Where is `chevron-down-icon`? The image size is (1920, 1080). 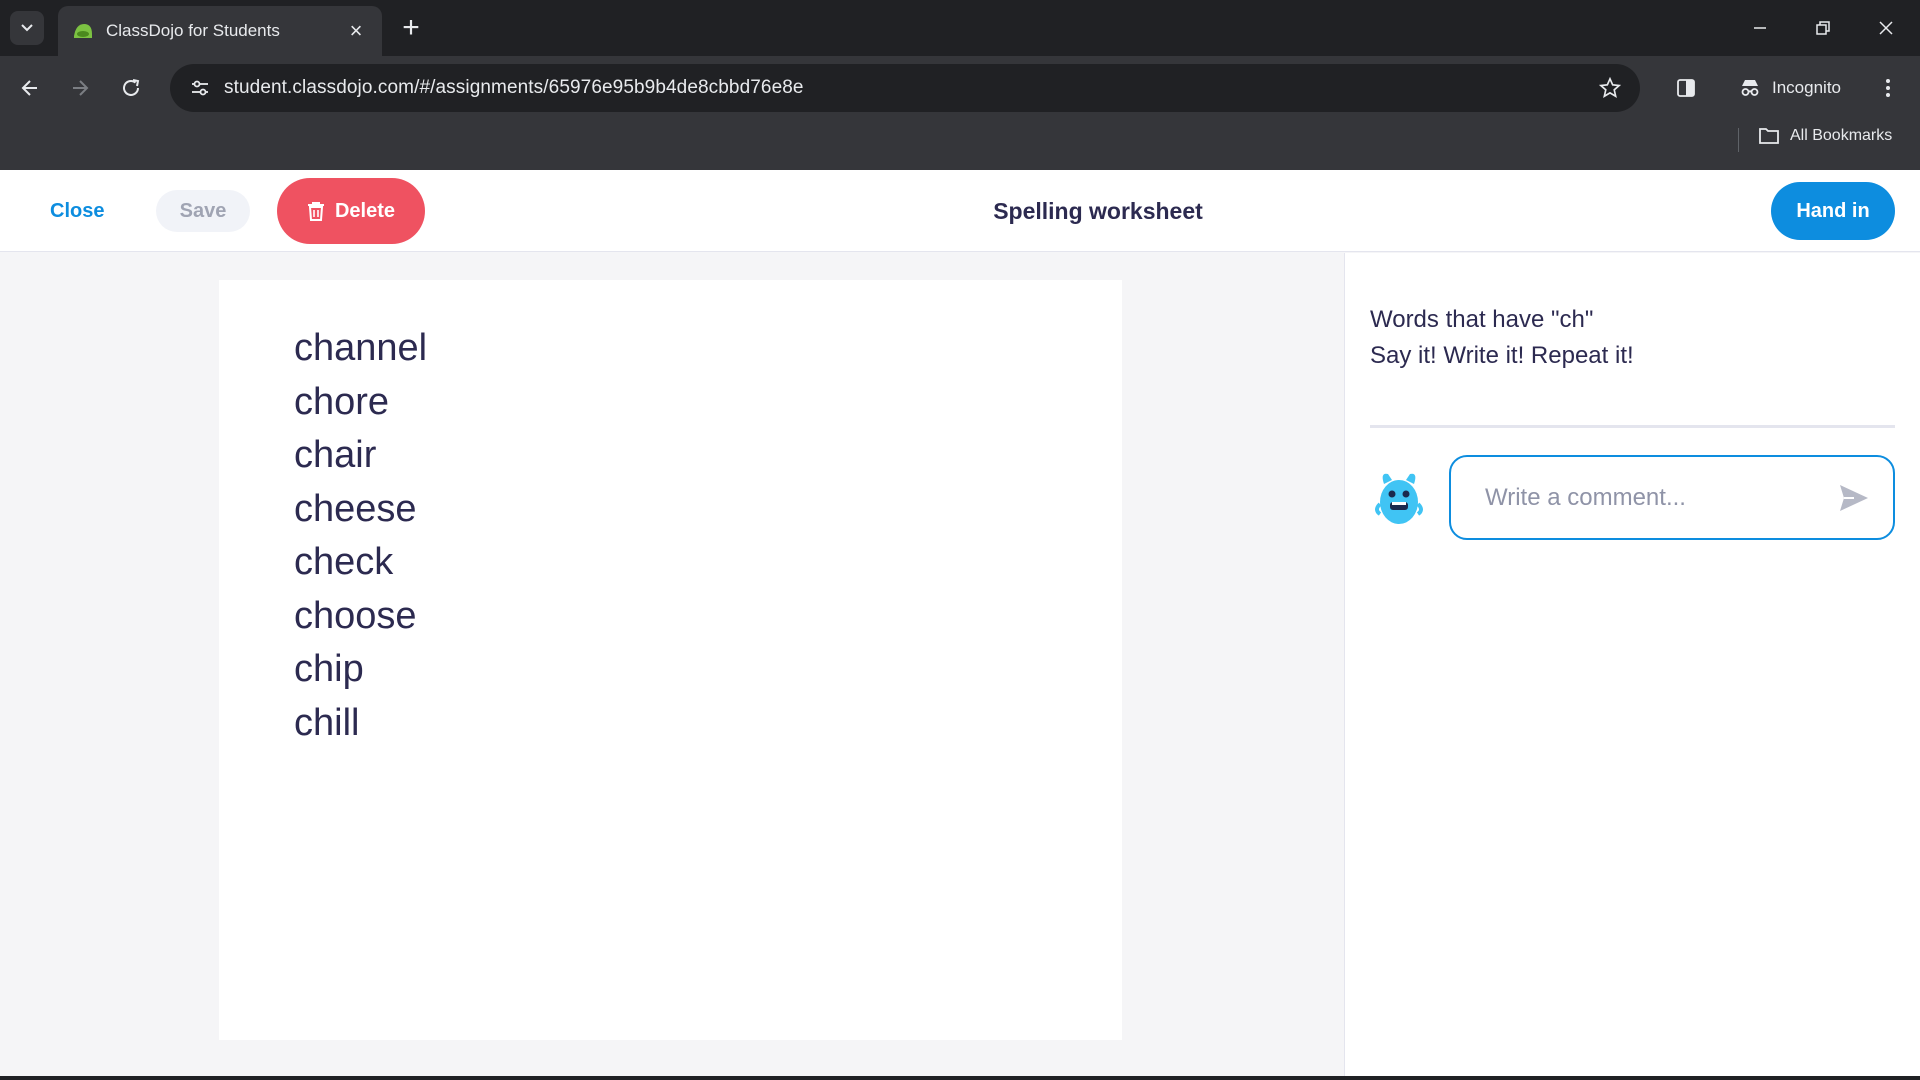 chevron-down-icon is located at coordinates (27, 28).